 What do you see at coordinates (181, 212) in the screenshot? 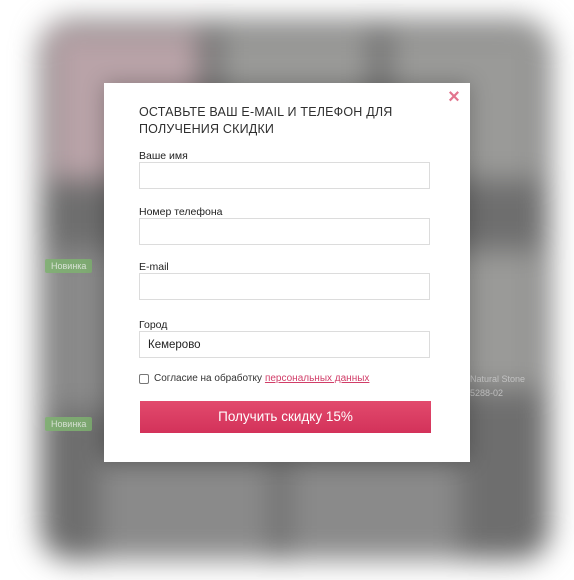
I see `phone-label: Номер телефона` at bounding box center [181, 212].